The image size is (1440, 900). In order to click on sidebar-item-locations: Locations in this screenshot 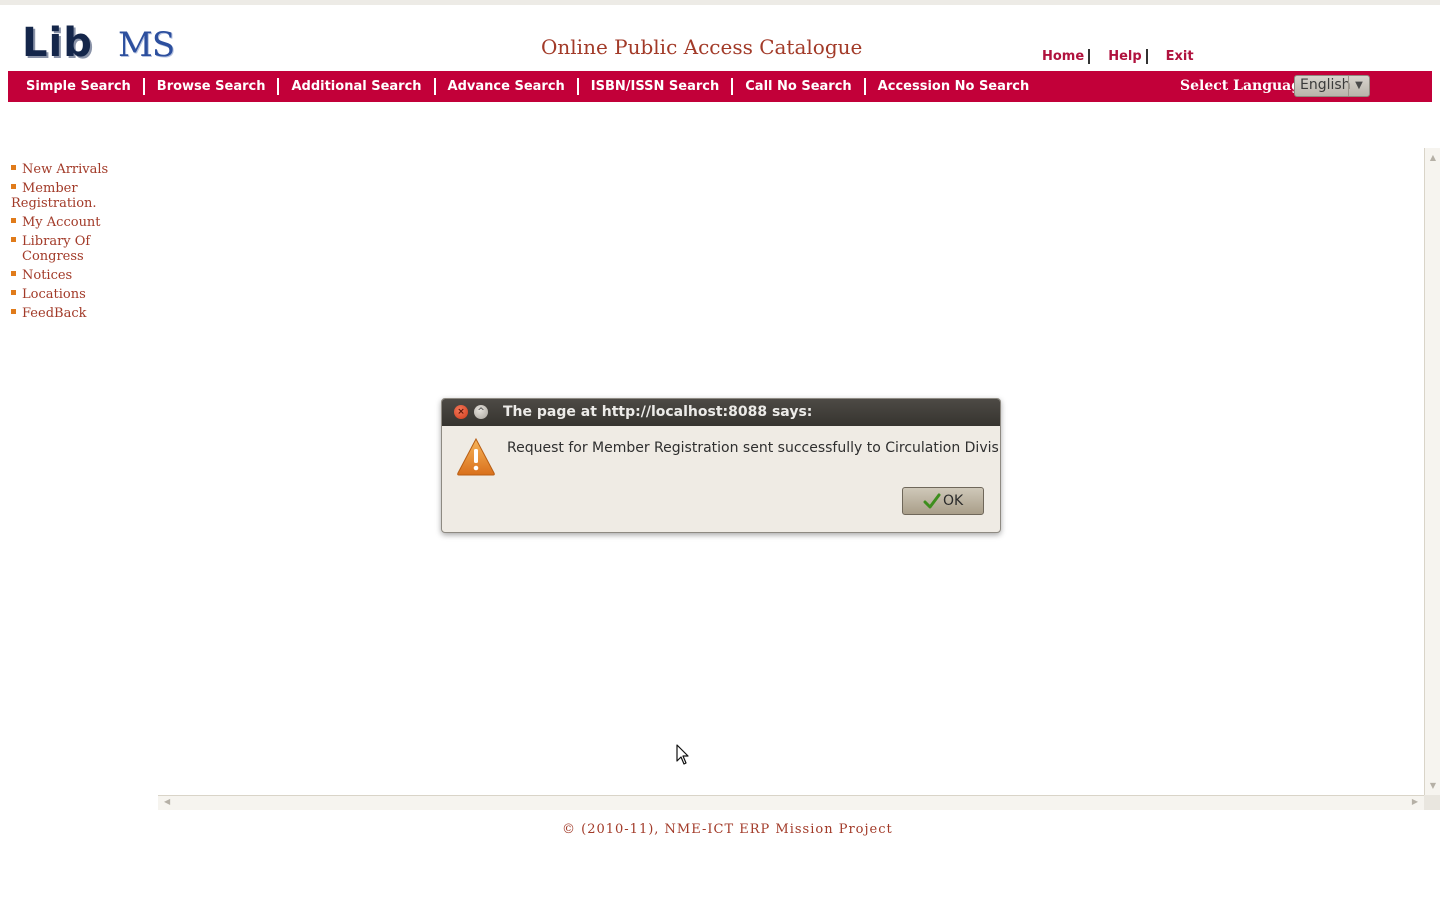, I will do `click(83, 294)`.